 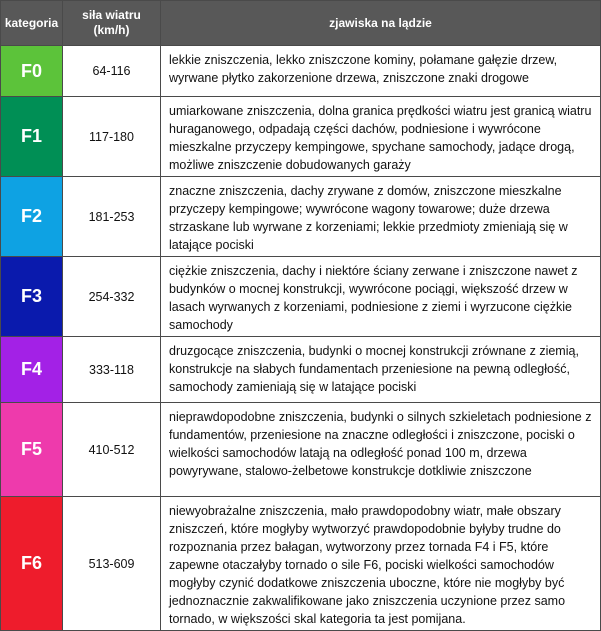 I want to click on header-category: kategoria, so click(x=31, y=23).